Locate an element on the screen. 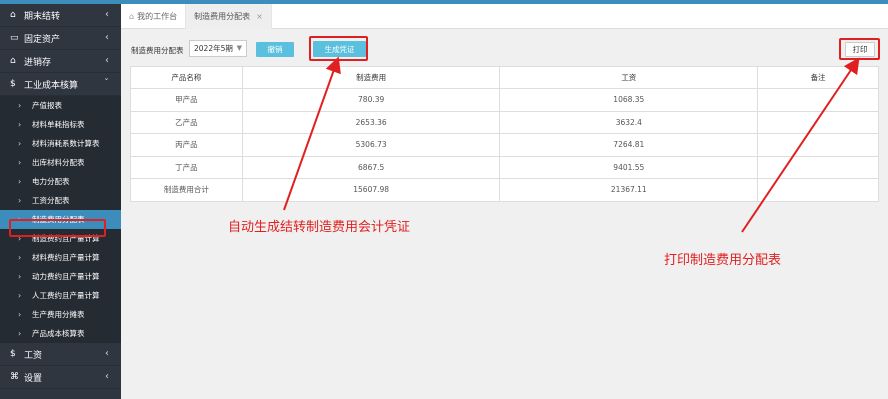 This screenshot has width=888, height=399. column-header: 工资 is located at coordinates (629, 77).